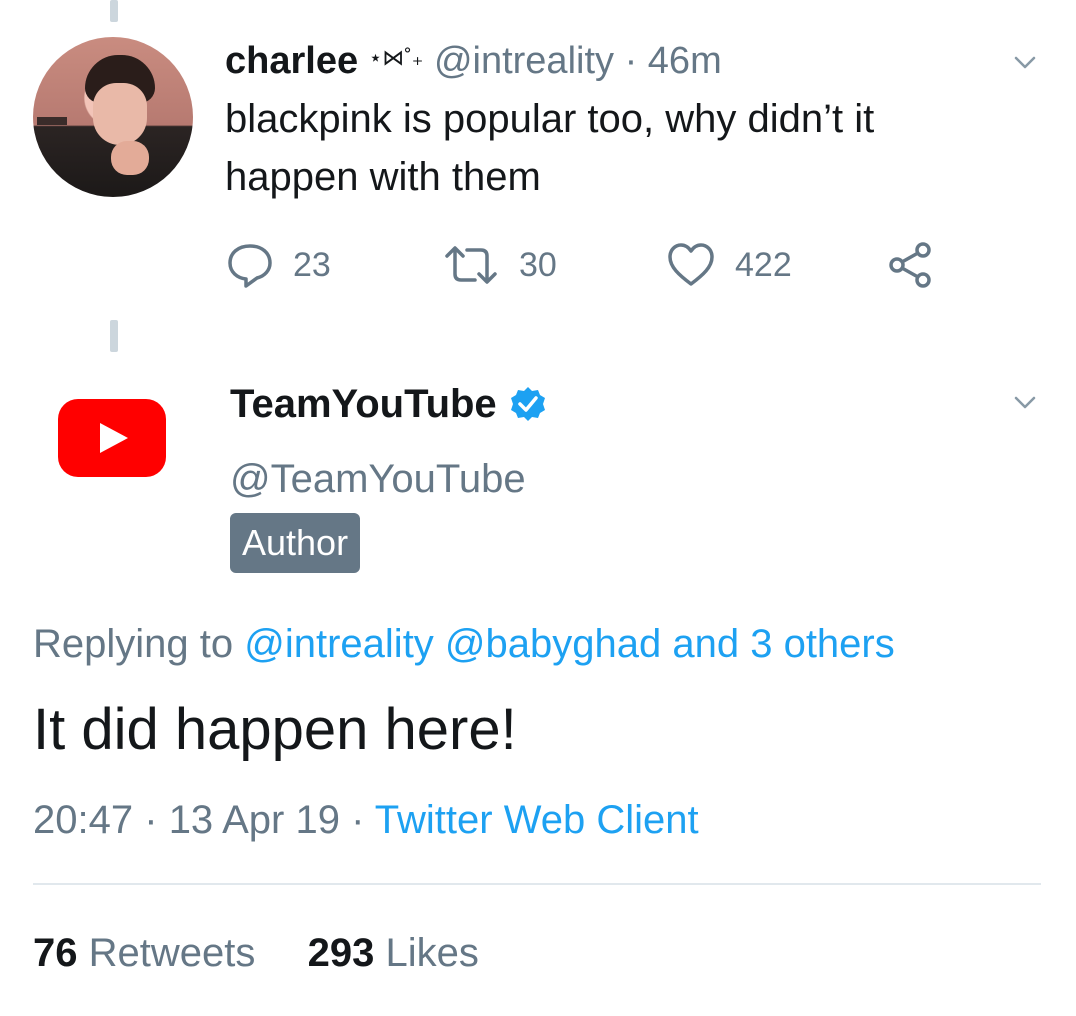 The image size is (1076, 1016). I want to click on tweet2-name-row: TeamYouTube, so click(388, 404).